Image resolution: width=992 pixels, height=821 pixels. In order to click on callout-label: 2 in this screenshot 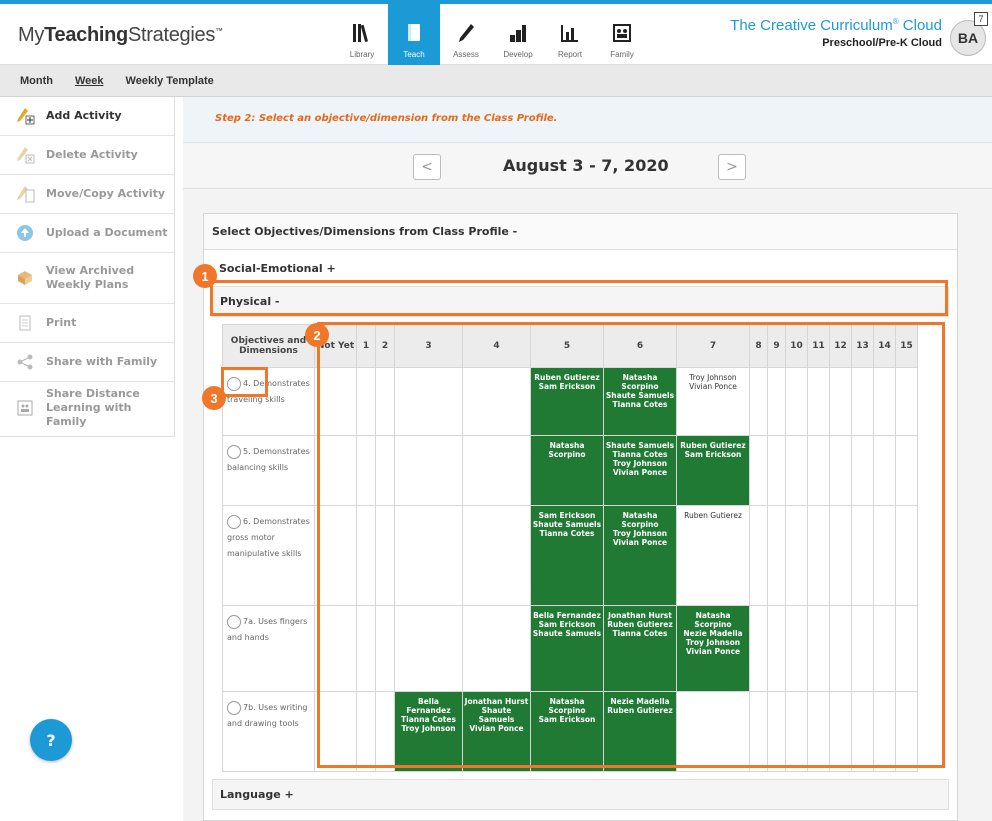, I will do `click(317, 335)`.